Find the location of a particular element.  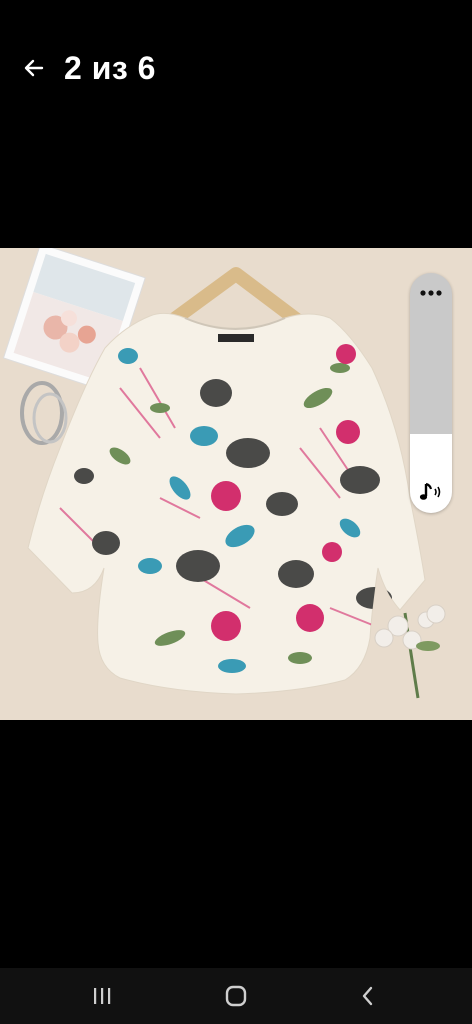

recent-apps-button is located at coordinates (102, 996).